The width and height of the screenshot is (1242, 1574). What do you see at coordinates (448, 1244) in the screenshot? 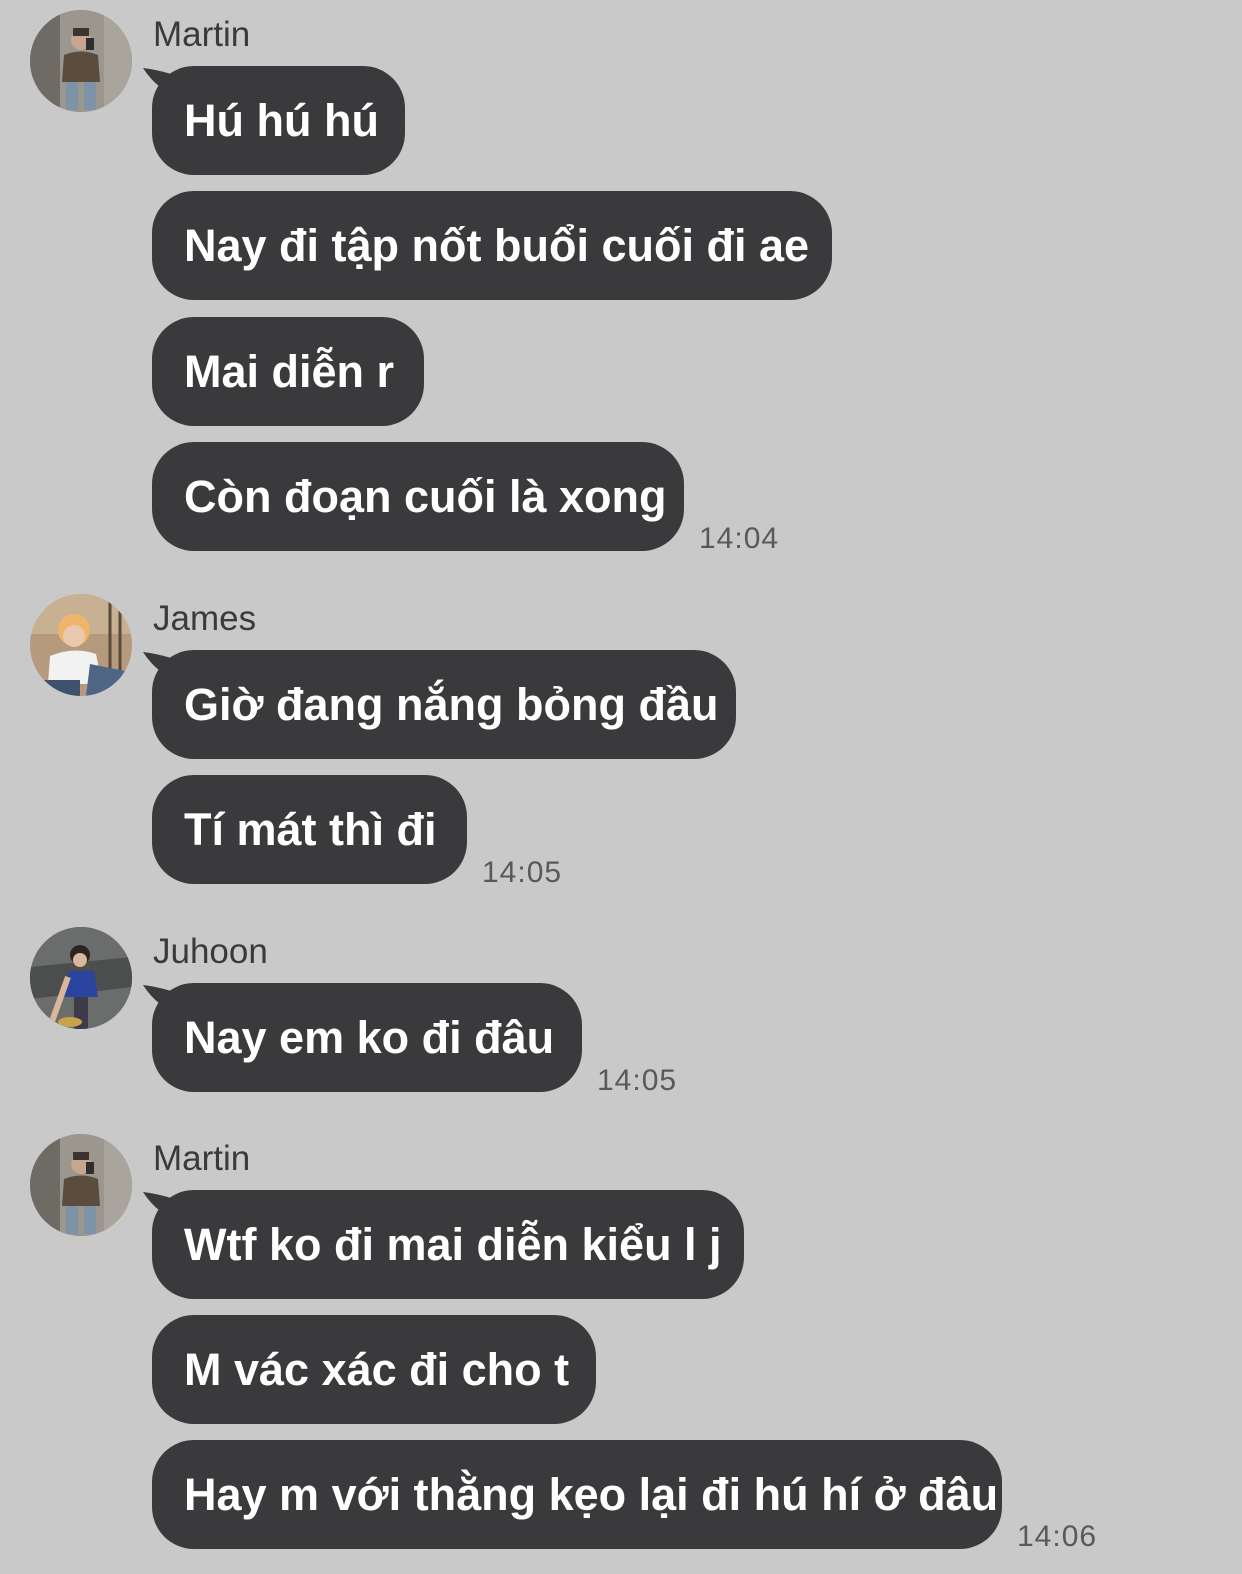
I see `message-bubble: Wtf ko đi mai diễn kiểu l j` at bounding box center [448, 1244].